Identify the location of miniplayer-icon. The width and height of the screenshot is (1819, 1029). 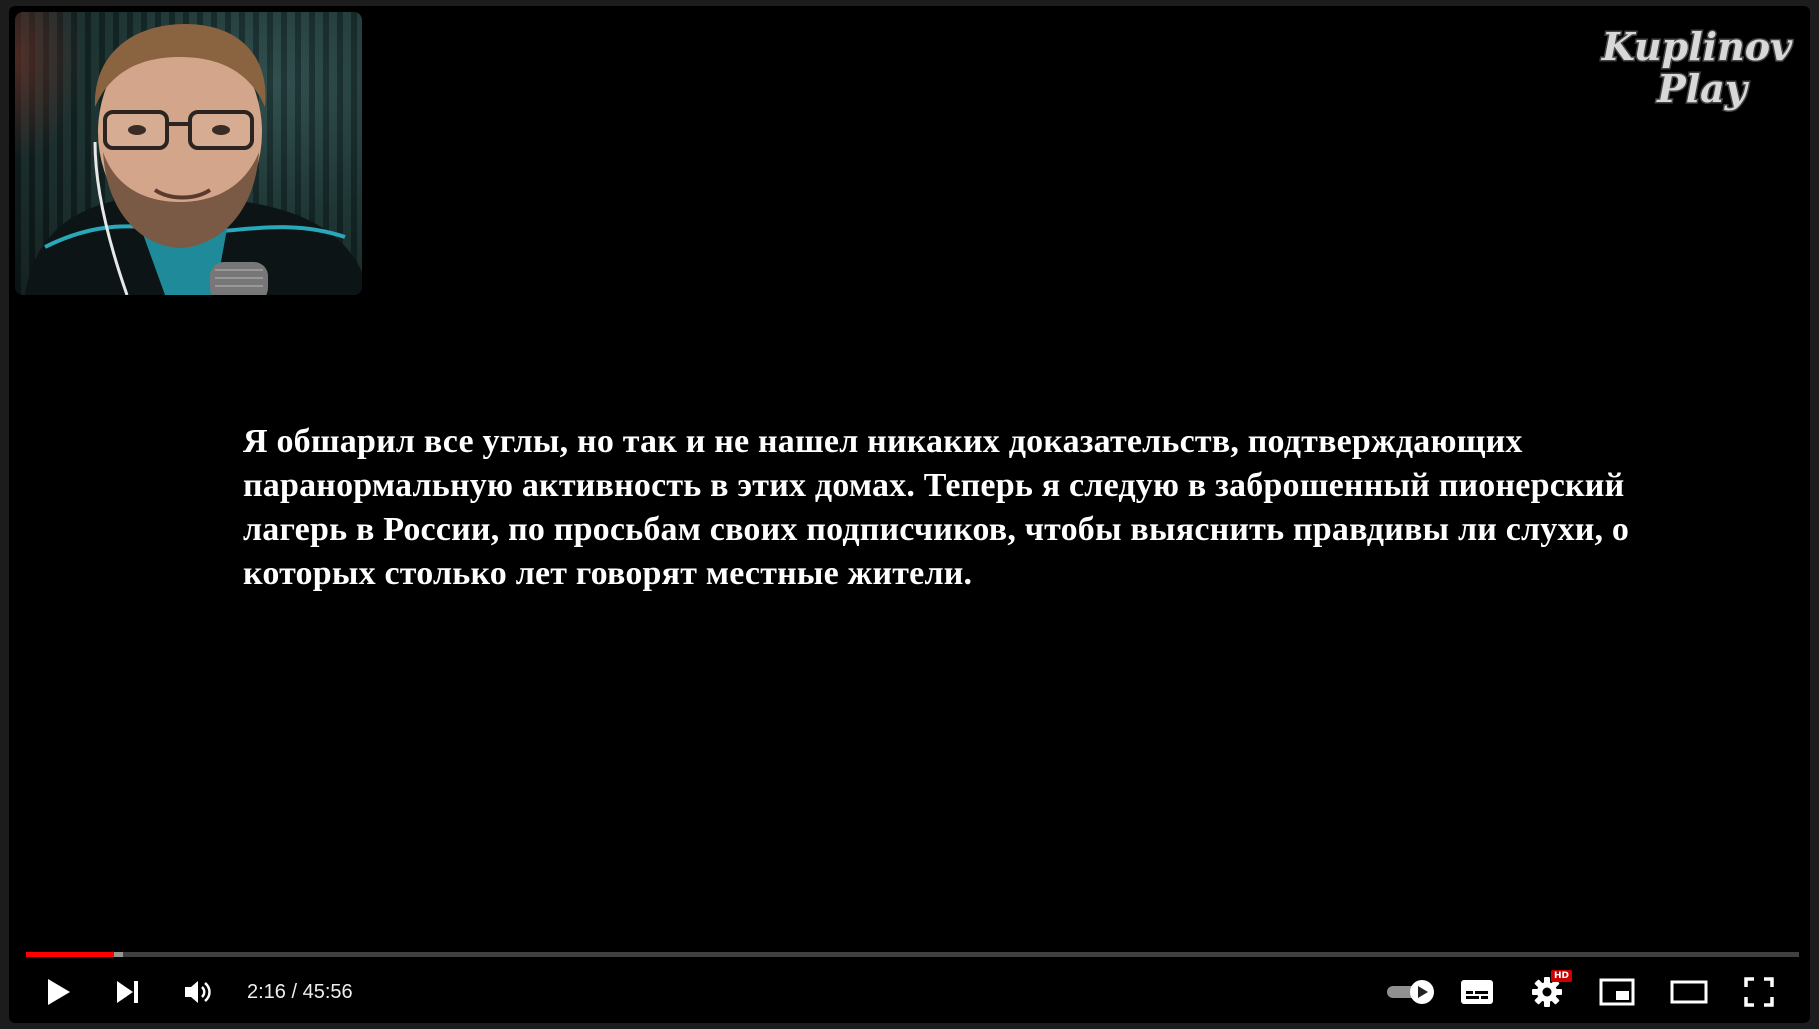
(1617, 992).